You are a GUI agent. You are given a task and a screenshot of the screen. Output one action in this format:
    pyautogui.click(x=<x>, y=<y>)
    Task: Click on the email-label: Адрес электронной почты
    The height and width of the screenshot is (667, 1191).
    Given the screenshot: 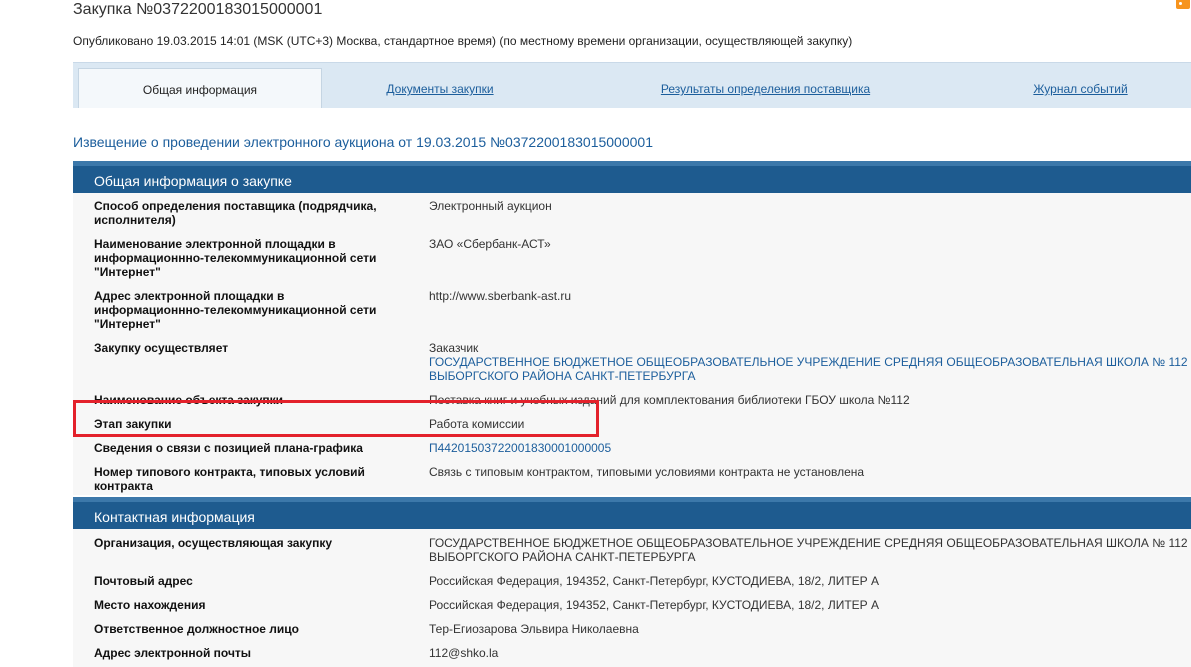 What is the action you would take?
    pyautogui.click(x=173, y=653)
    